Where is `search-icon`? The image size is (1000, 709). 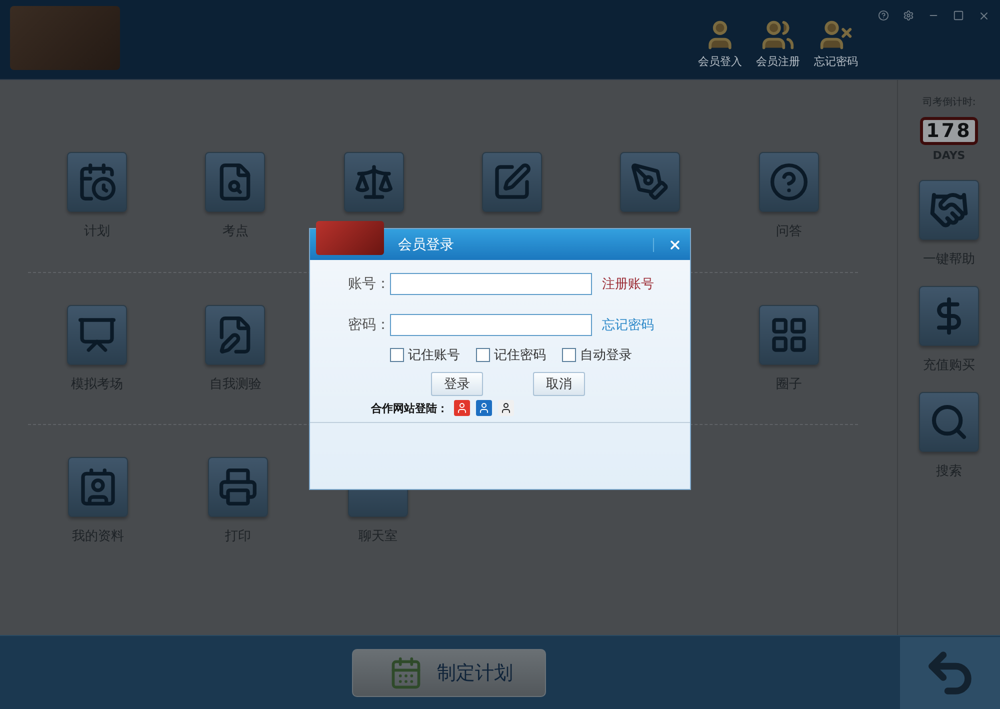
search-icon is located at coordinates (949, 422).